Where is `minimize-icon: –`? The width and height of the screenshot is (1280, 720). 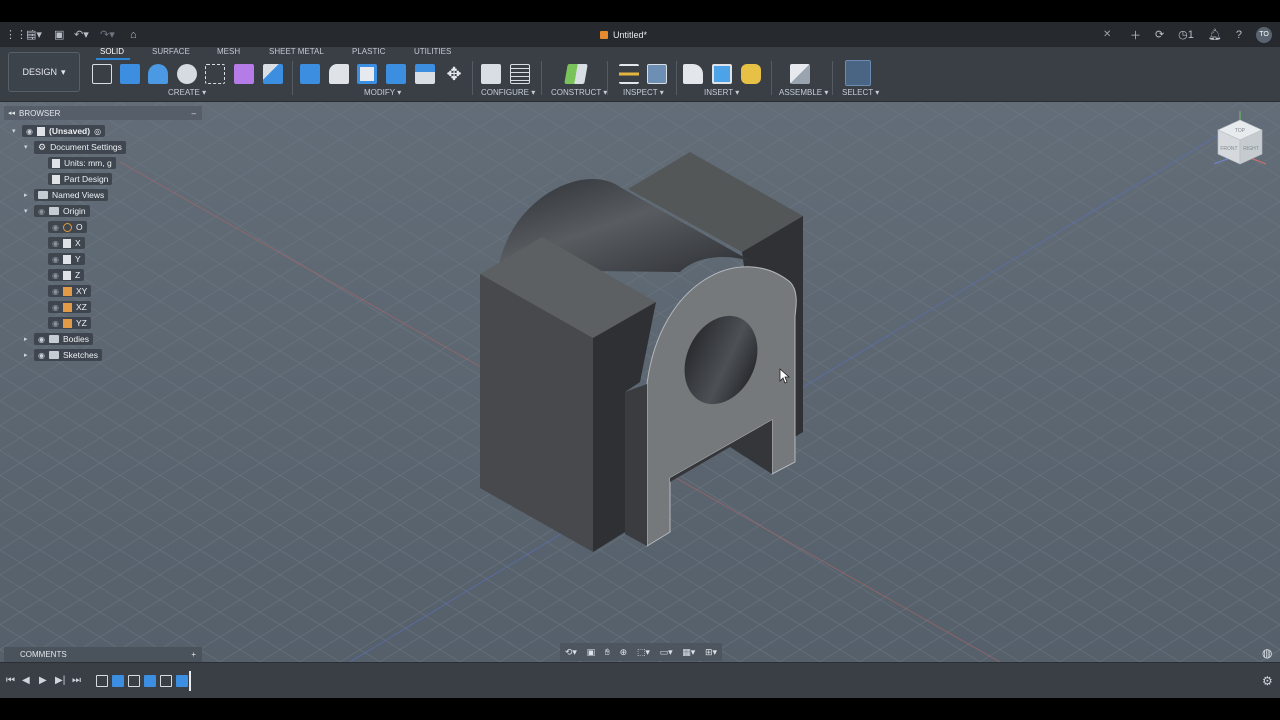 minimize-icon: – is located at coordinates (194, 113).